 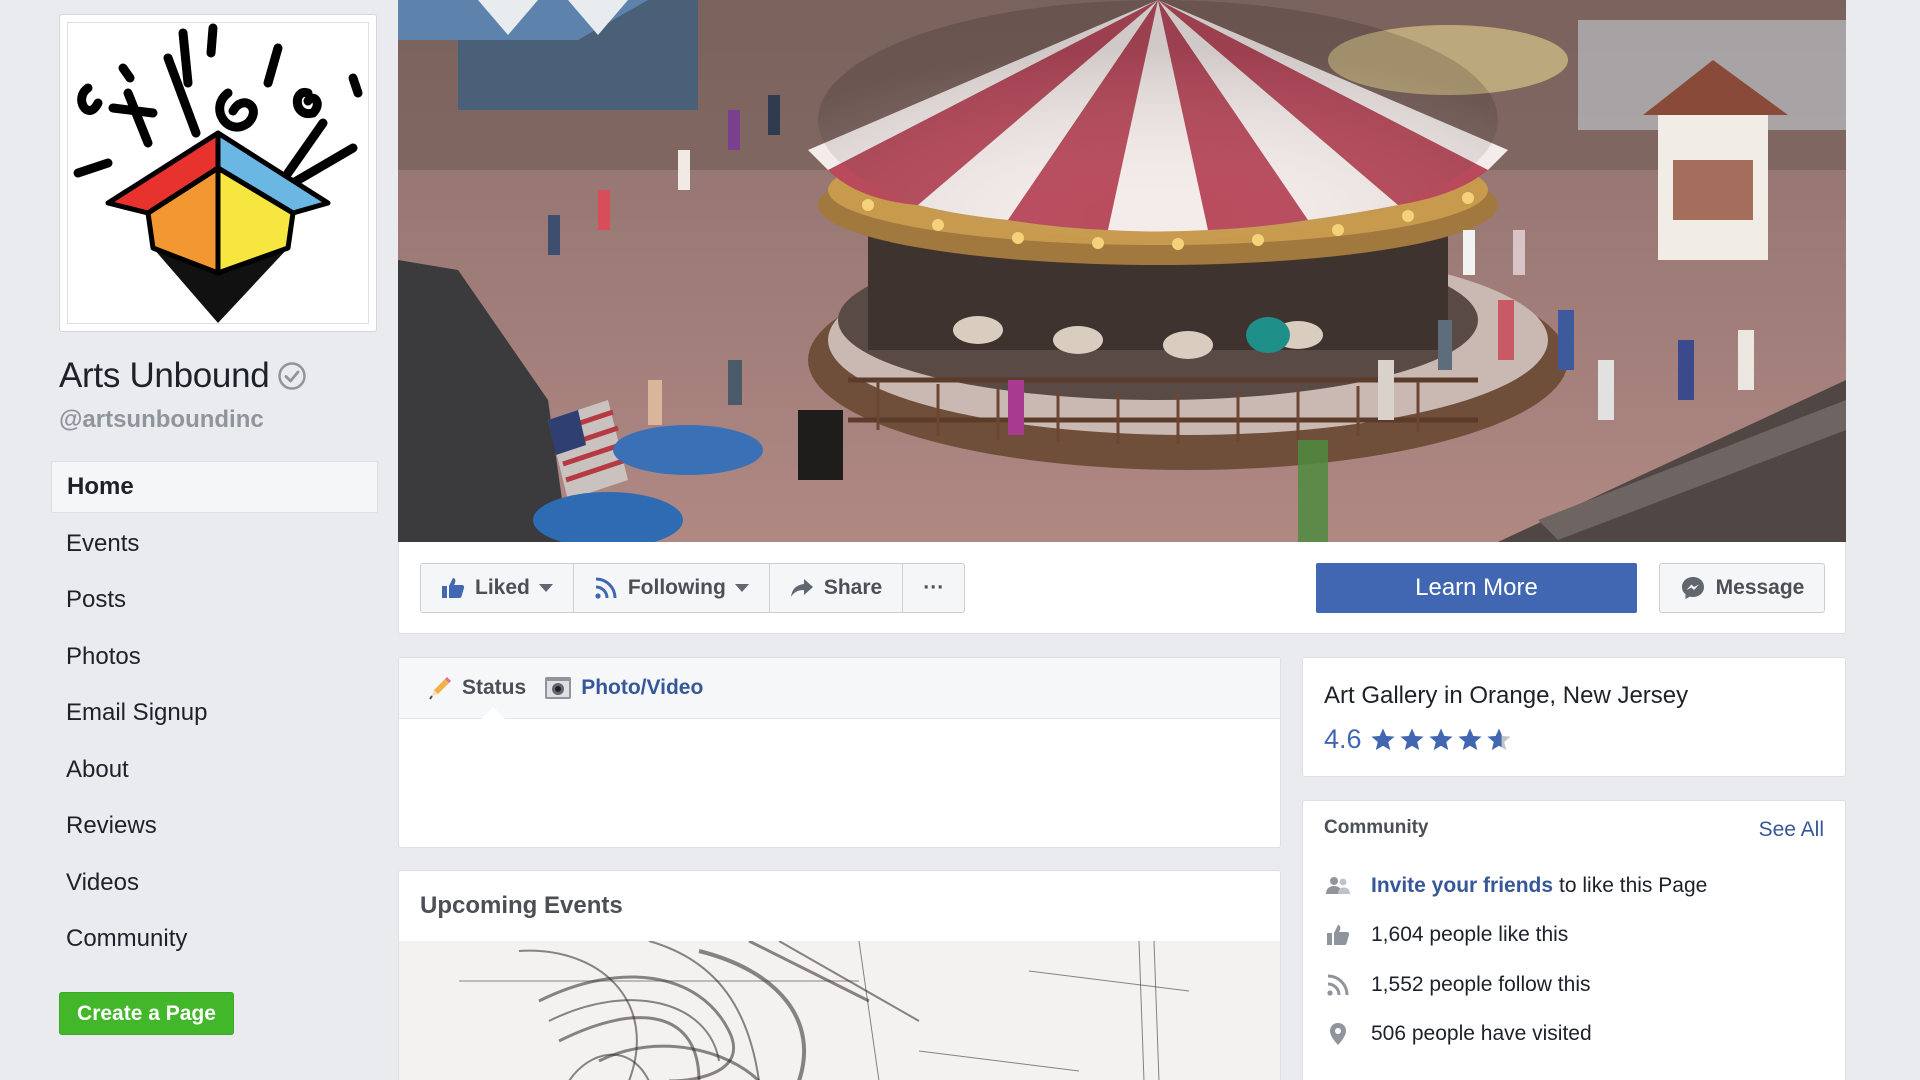 I want to click on more-options-button: ···, so click(x=933, y=588).